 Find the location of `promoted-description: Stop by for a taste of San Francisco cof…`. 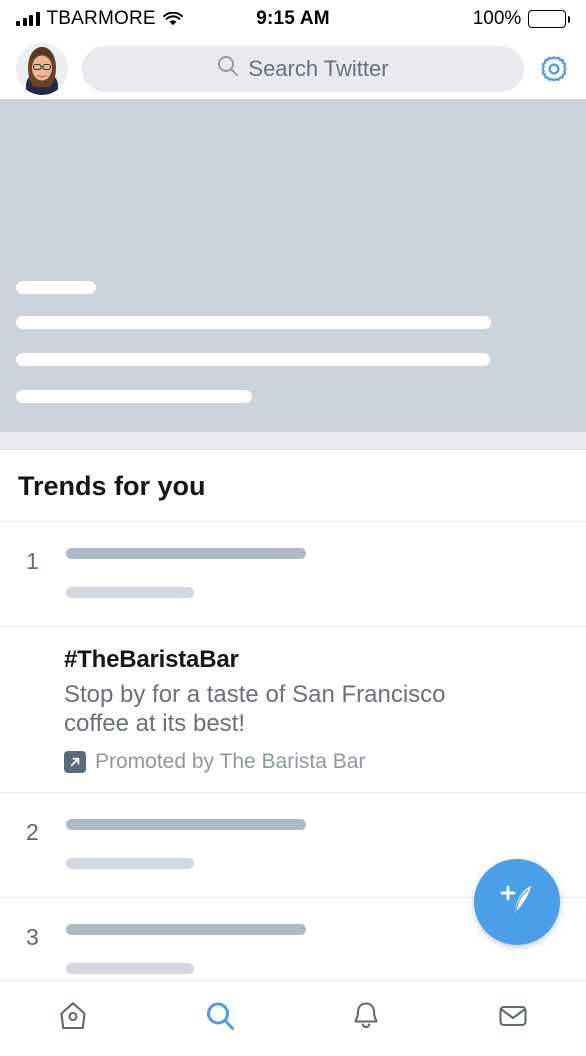

promoted-description: Stop by for a taste of San Francisco cof… is located at coordinates (255, 709).